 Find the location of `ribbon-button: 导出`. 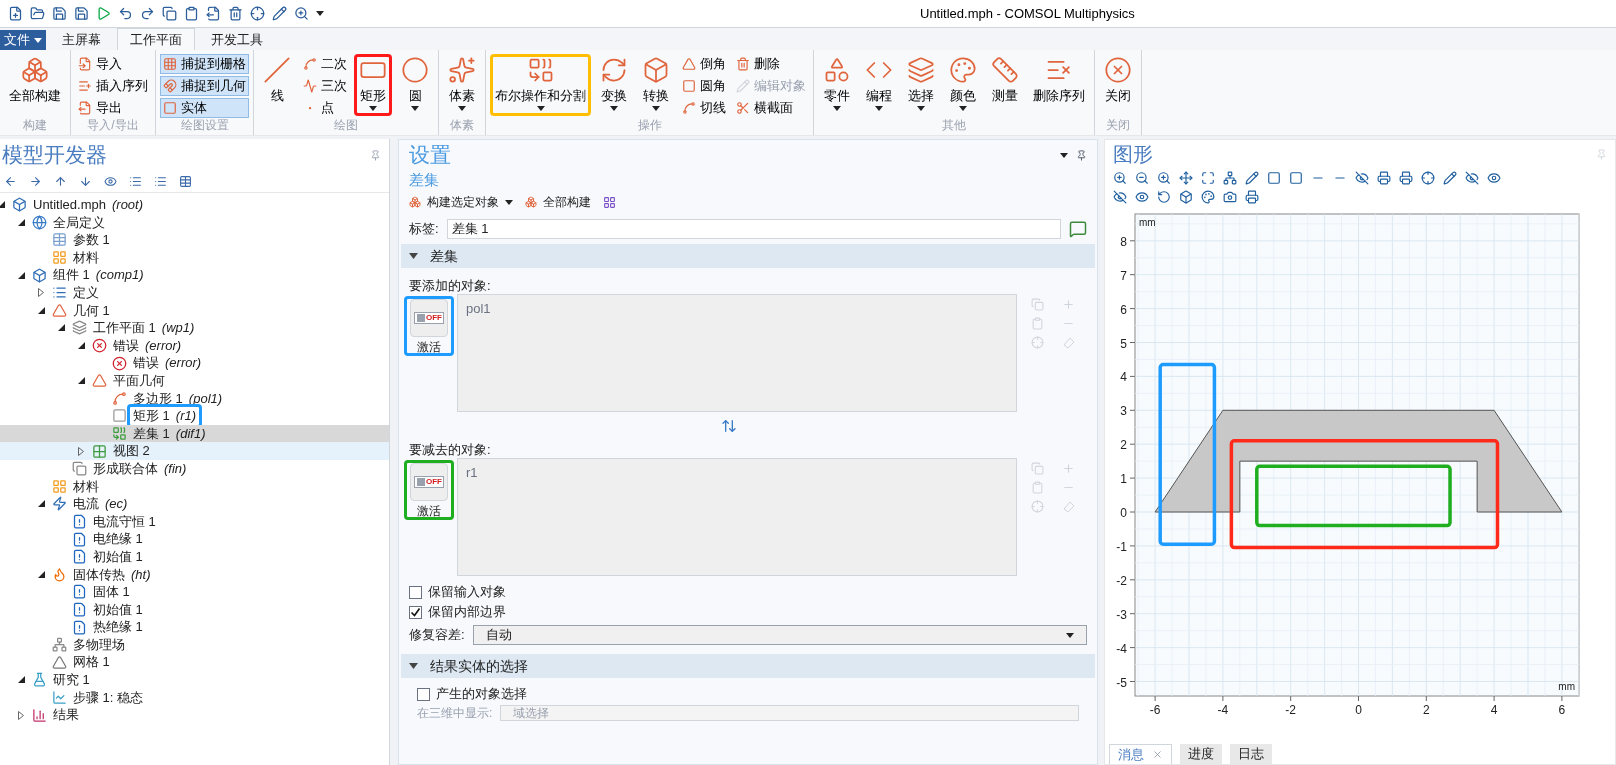

ribbon-button: 导出 is located at coordinates (113, 108).